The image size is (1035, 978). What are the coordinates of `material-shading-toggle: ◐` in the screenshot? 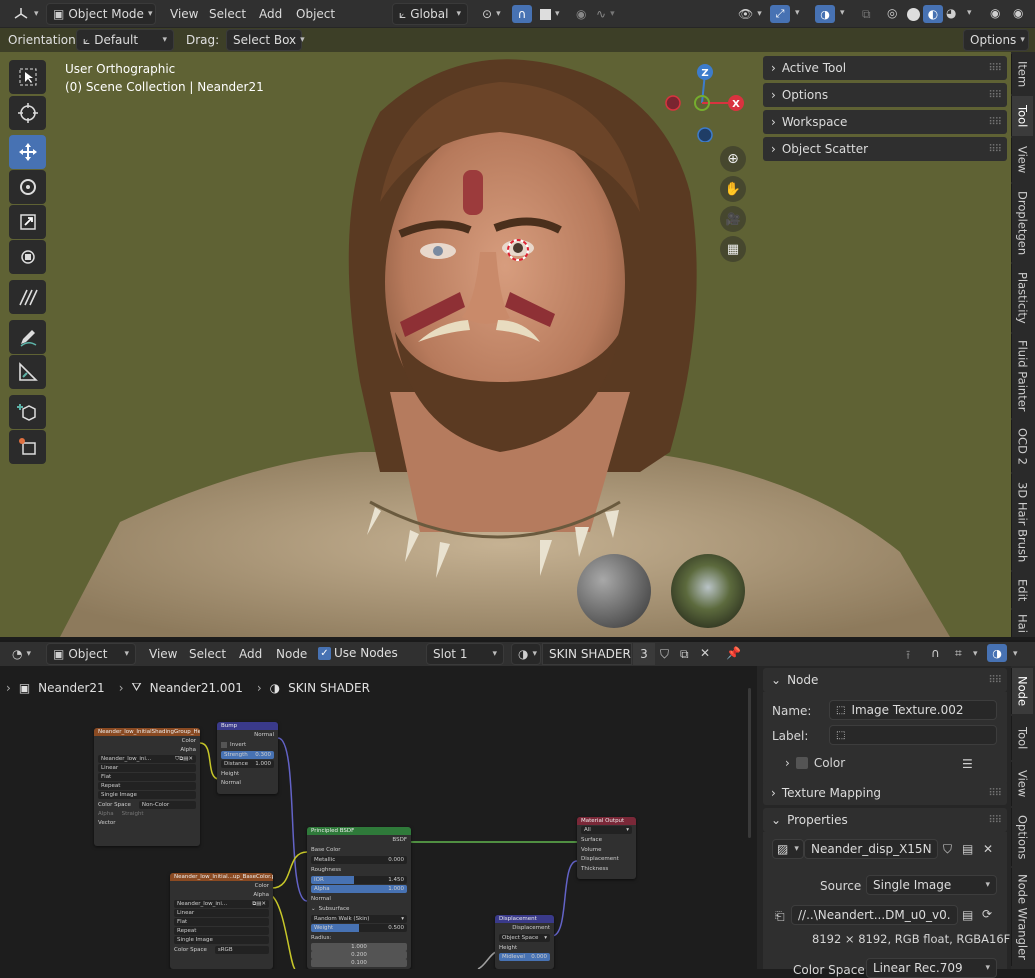 It's located at (933, 14).